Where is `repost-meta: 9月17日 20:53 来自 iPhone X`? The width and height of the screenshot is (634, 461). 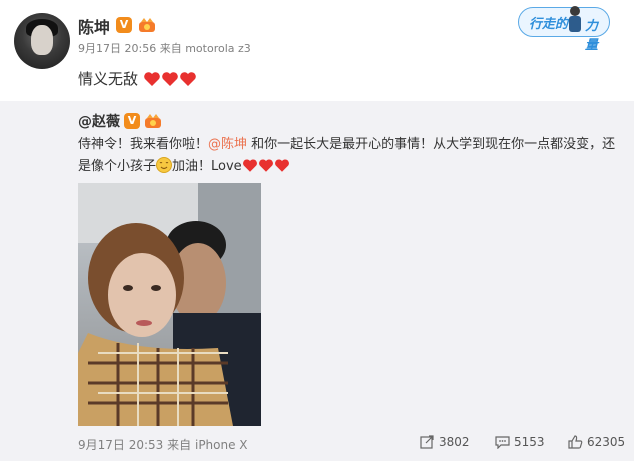 repost-meta: 9月17日 20:53 来自 iPhone X is located at coordinates (163, 444).